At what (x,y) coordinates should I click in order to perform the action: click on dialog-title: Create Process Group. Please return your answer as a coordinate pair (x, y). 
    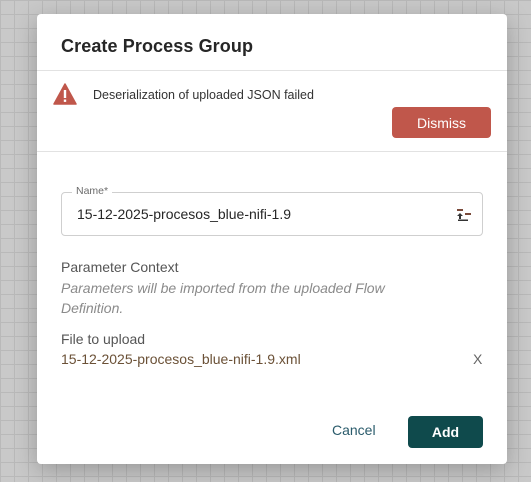
    Looking at the image, I should click on (157, 46).